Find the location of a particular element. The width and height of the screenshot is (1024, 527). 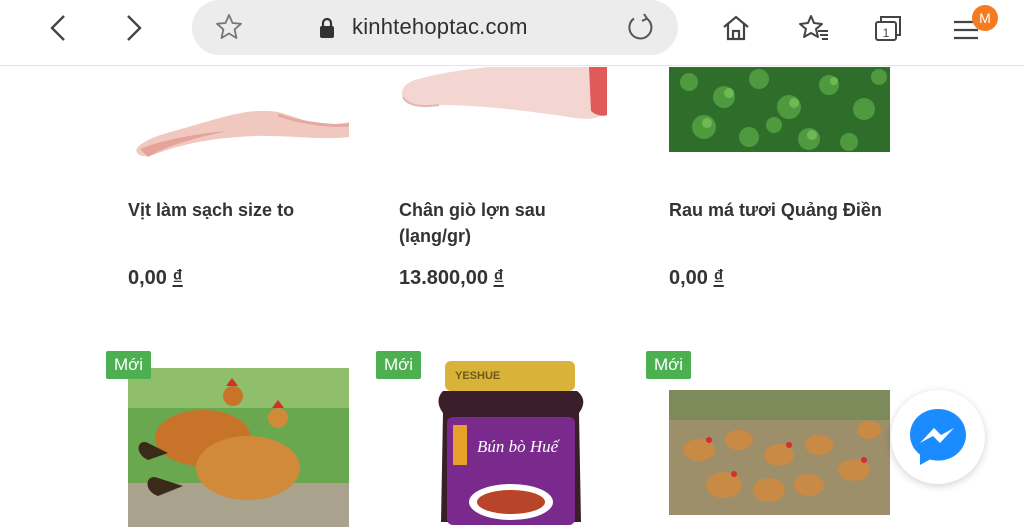

browser-toolbar: kinhtehoptac.com 1 M is located at coordinates (512, 33).